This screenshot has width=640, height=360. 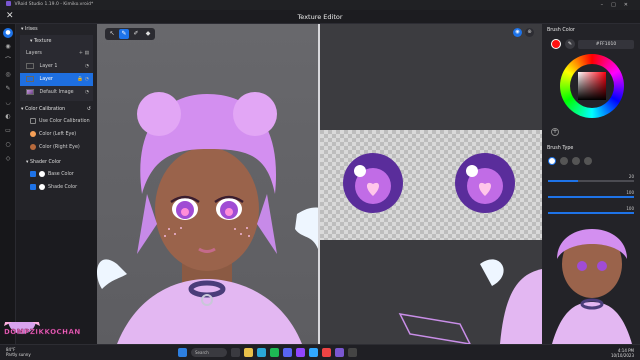 I want to click on brush-type-soft, so click(x=564, y=161).